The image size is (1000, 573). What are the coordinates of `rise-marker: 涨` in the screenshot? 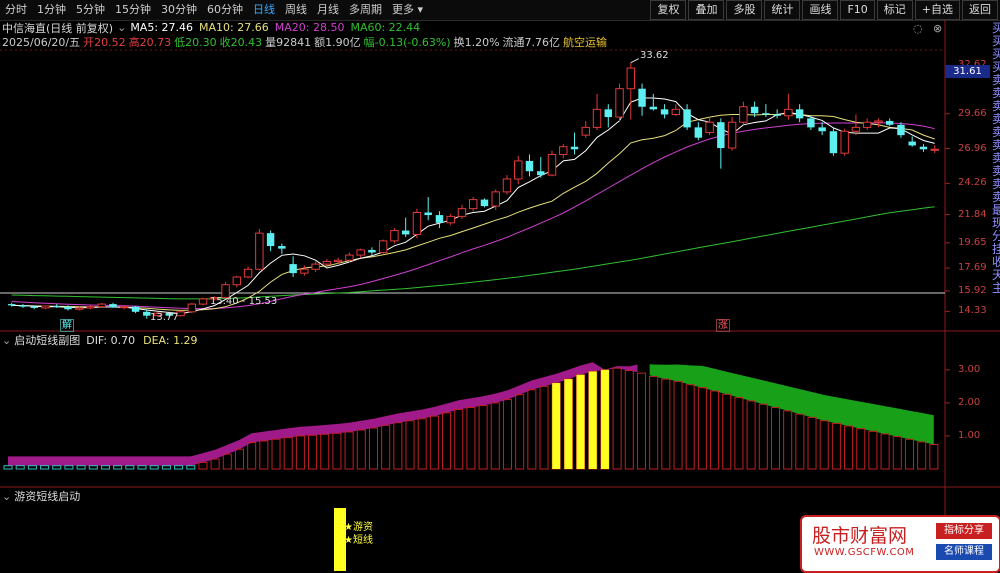 It's located at (723, 325).